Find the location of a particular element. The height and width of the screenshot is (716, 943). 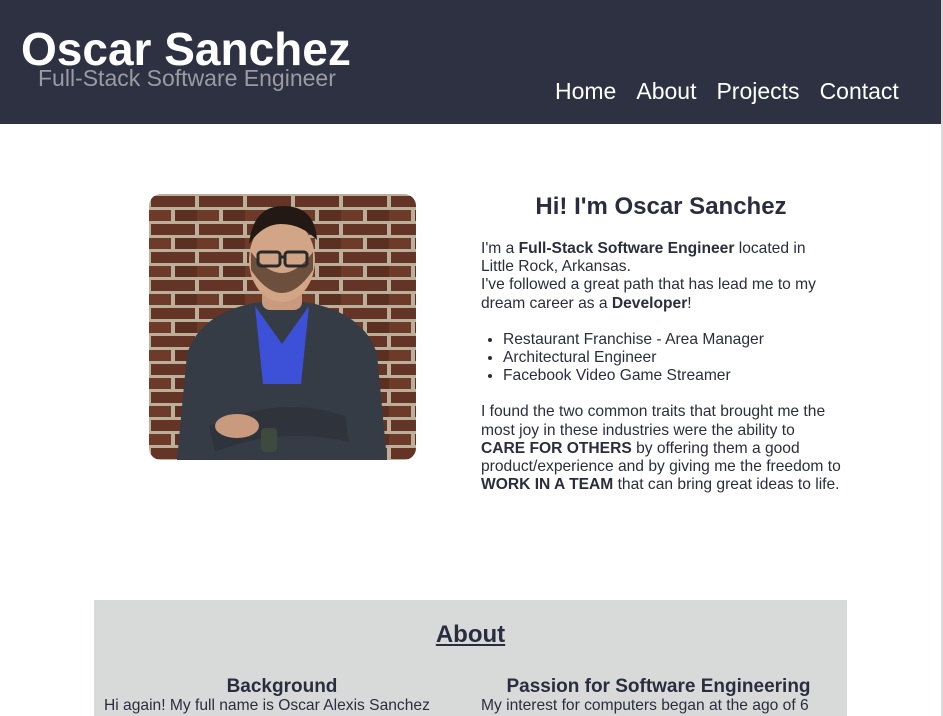

main-nav: Home About Projects Contact is located at coordinates (727, 91).